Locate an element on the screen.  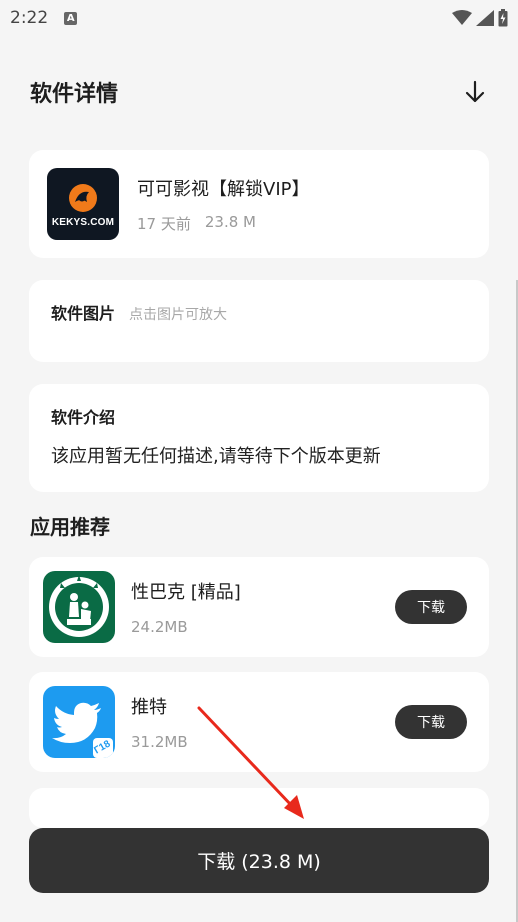
status-time: 2:22 is located at coordinates (29, 18).